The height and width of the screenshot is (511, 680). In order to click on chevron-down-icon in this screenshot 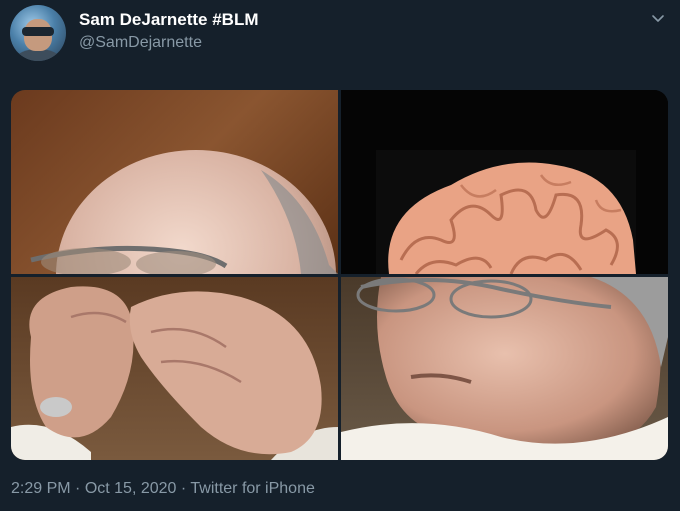, I will do `click(658, 18)`.